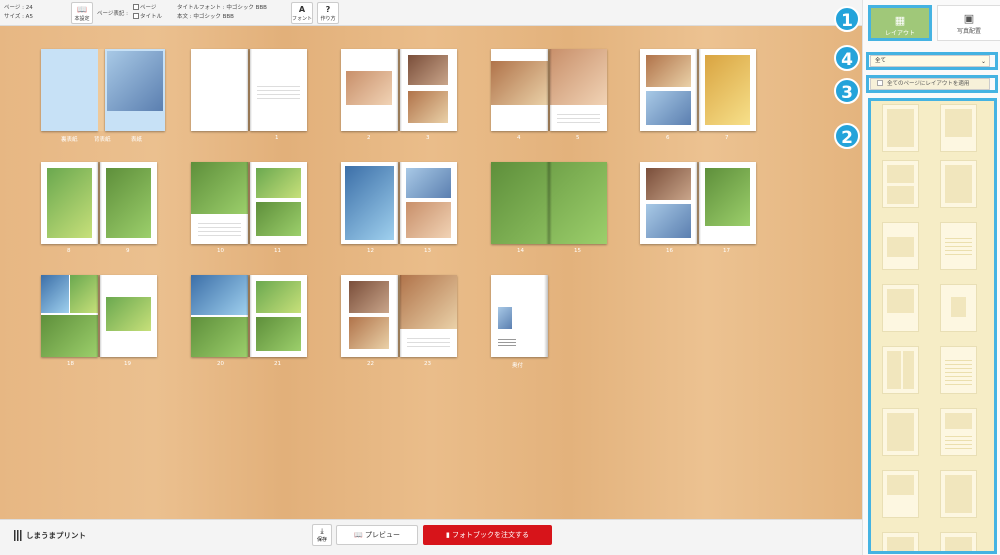 The width and height of the screenshot is (1000, 555). Describe the element at coordinates (668, 138) in the screenshot. I see `page-label: 6` at that location.